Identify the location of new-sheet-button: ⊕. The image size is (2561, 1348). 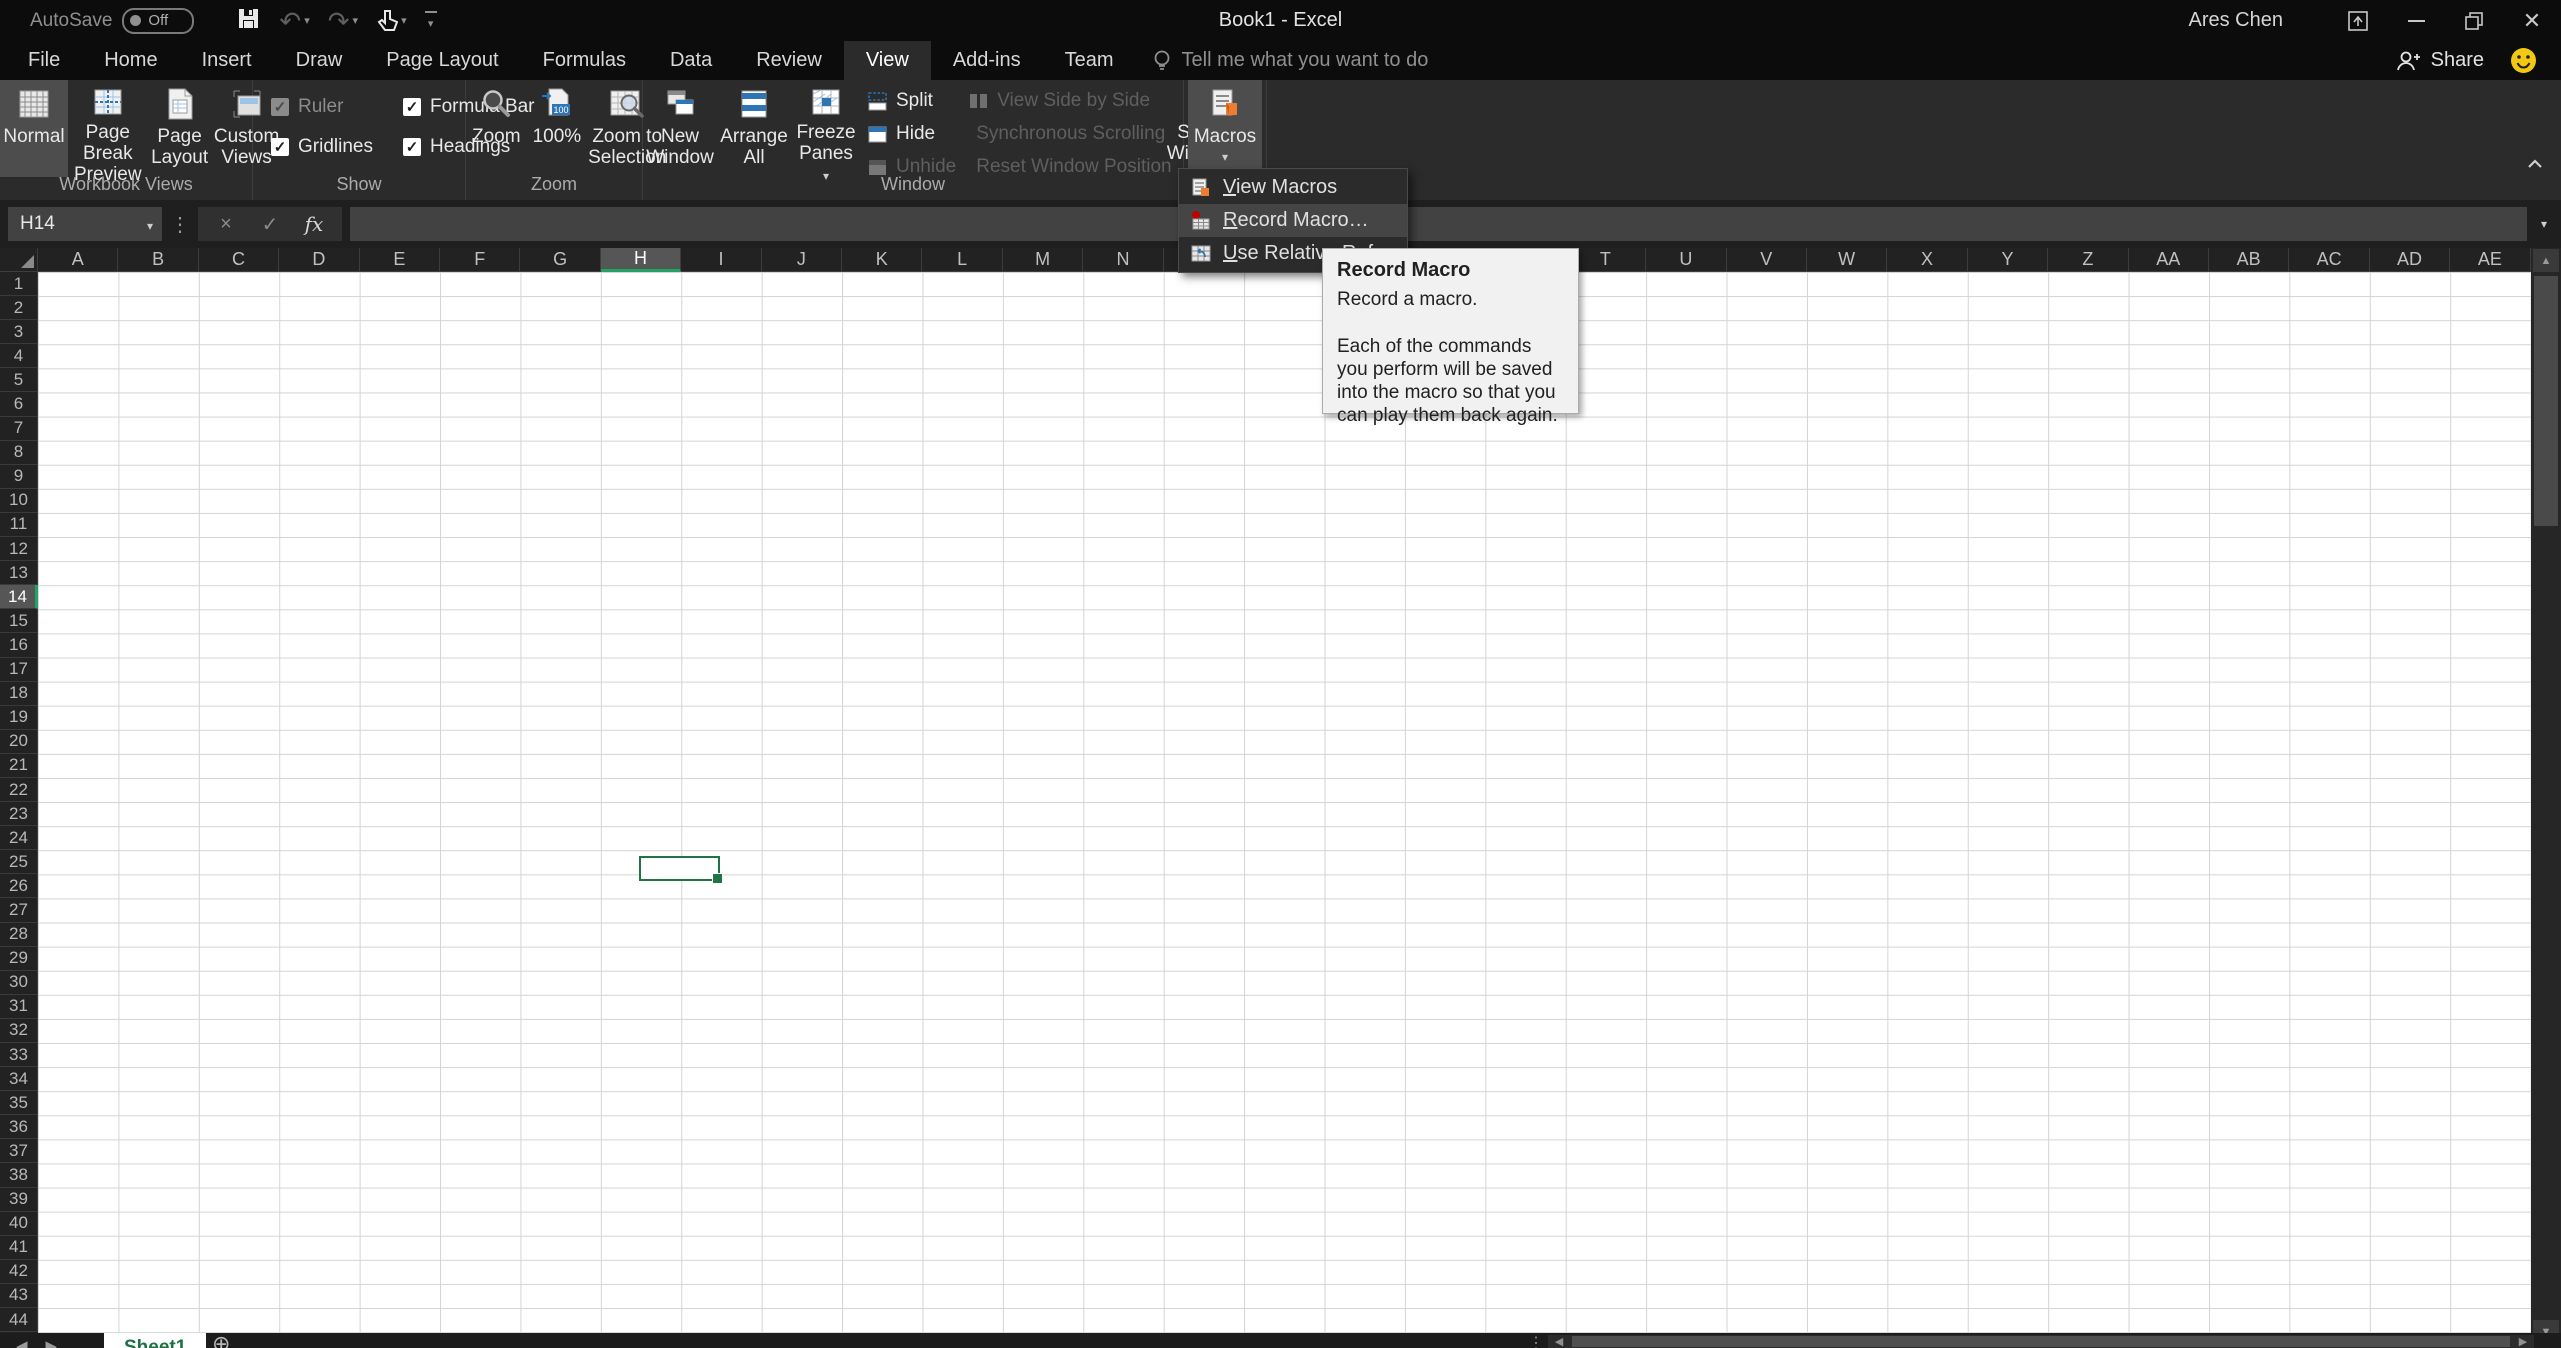
(221, 1340).